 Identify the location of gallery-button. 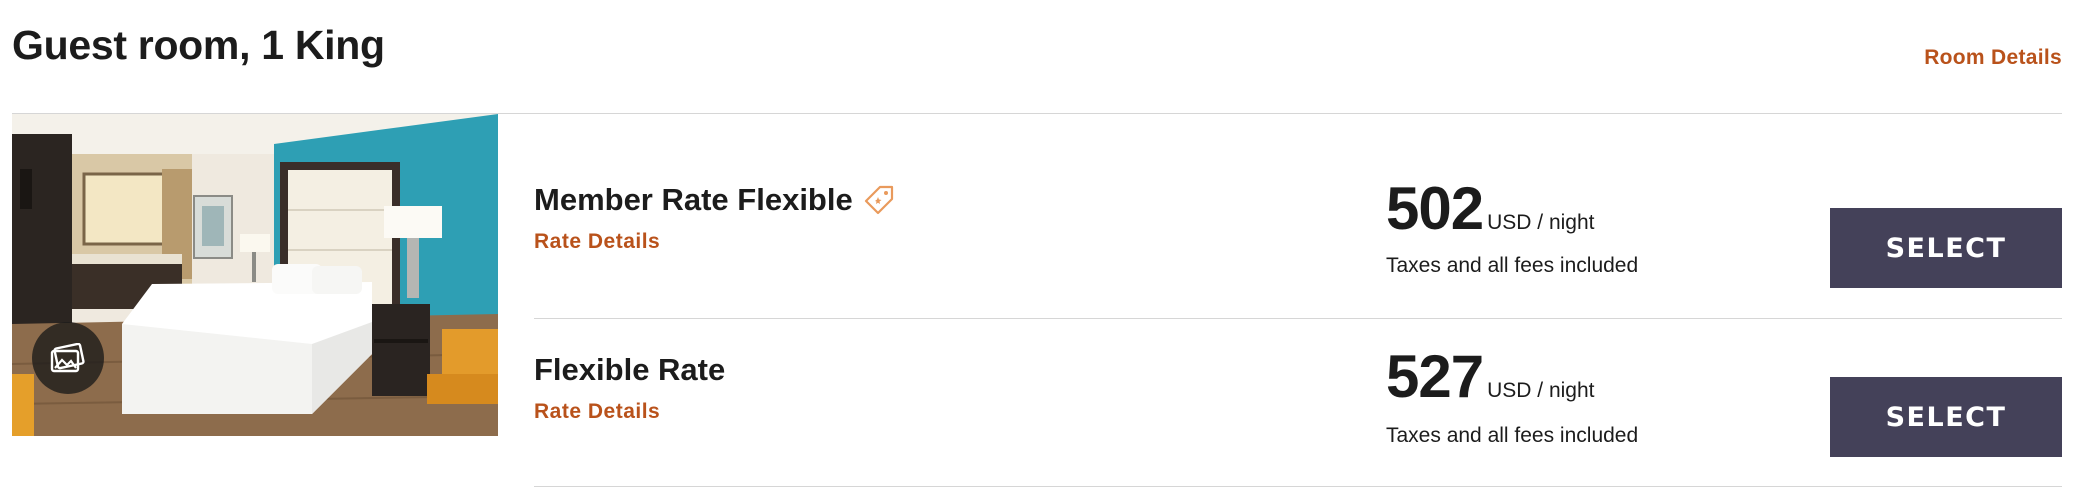
(68, 358).